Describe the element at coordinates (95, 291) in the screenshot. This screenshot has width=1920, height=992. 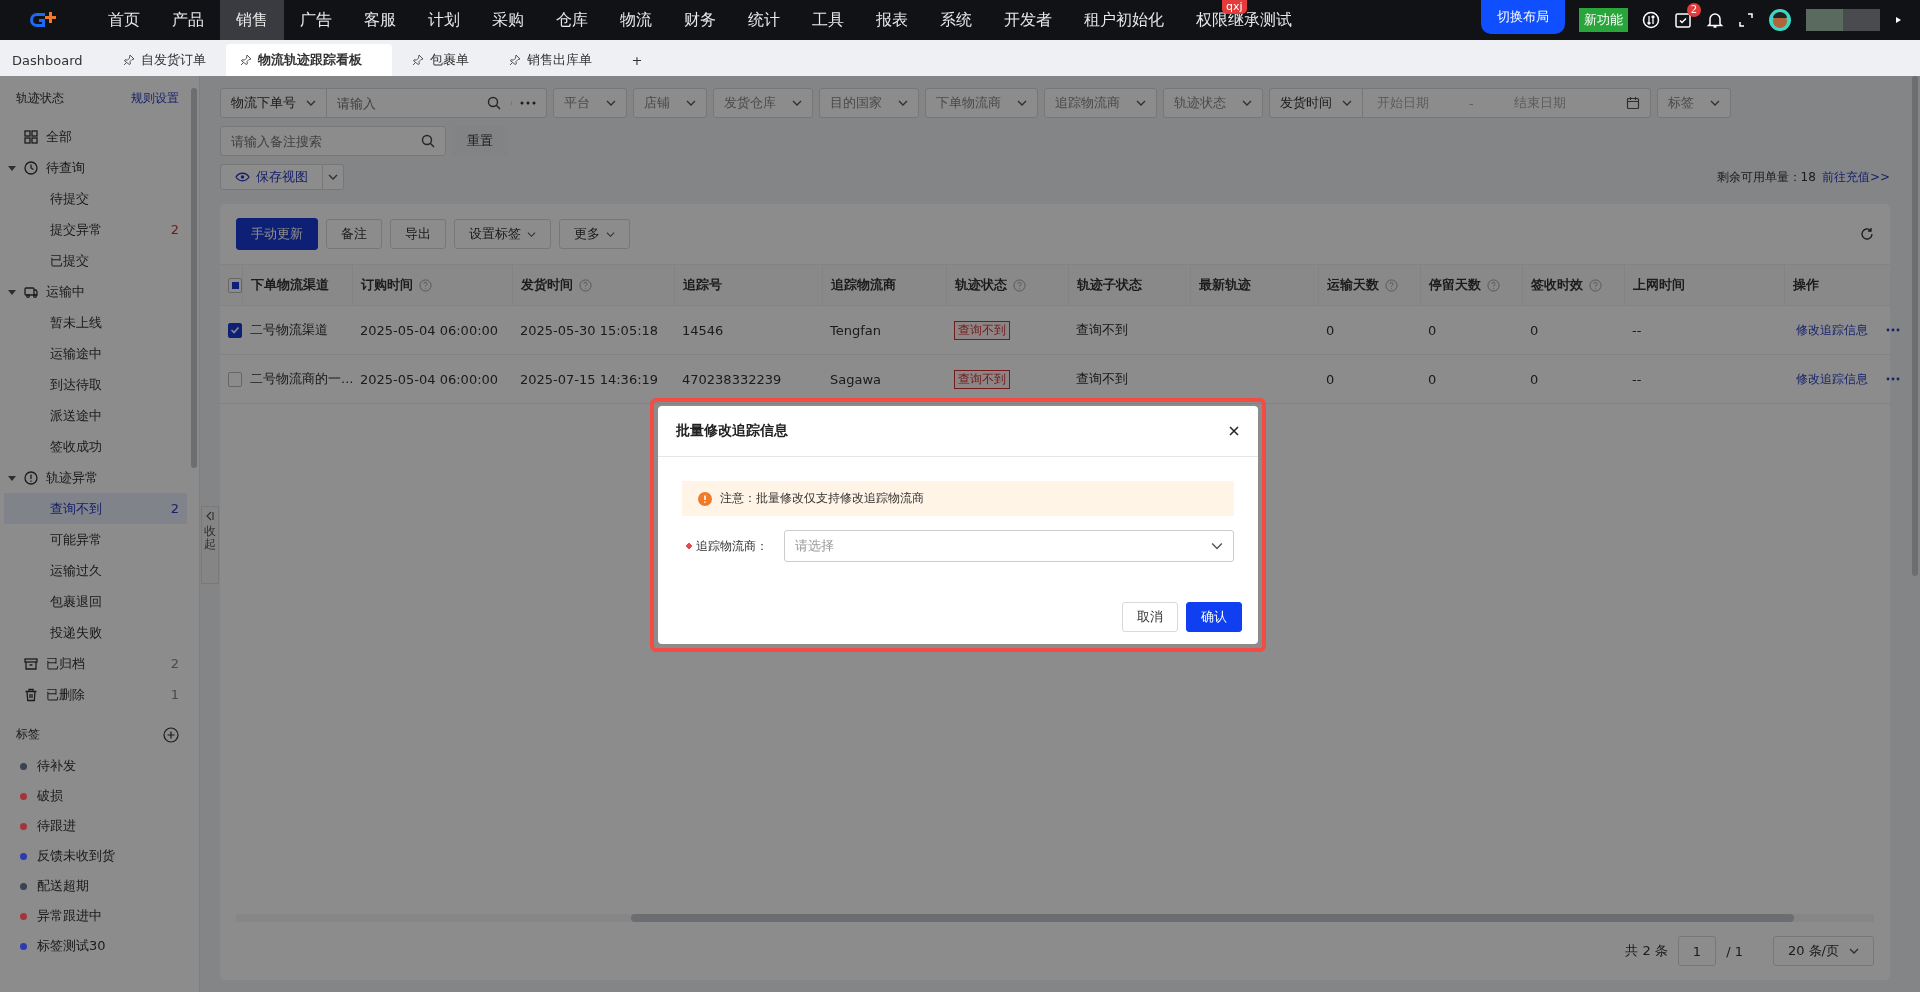
I see `tree-item: 运输中` at that location.